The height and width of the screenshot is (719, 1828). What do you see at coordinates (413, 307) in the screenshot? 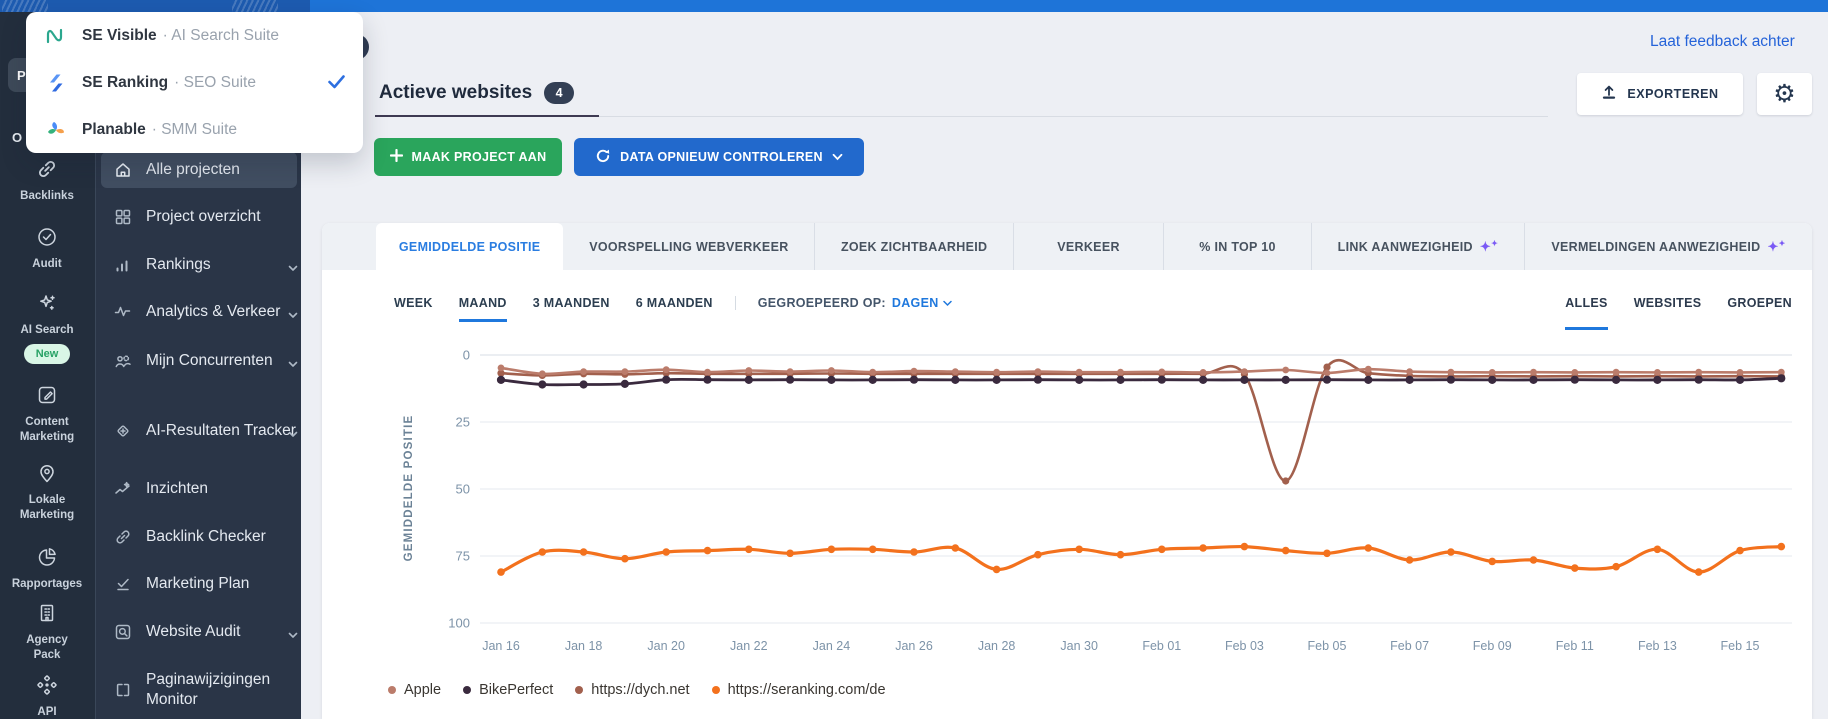
I see `period-week: WEEK` at bounding box center [413, 307].